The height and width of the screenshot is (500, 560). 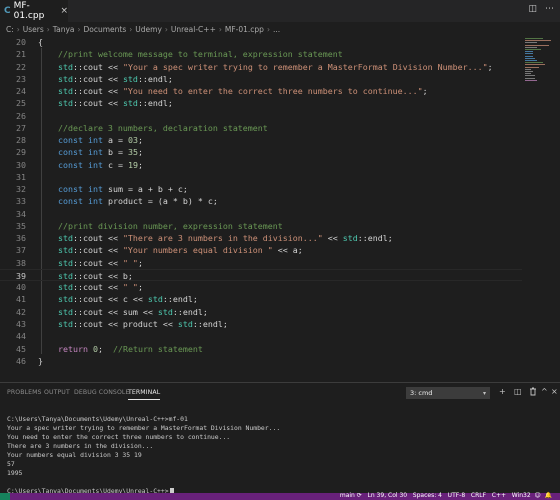 I want to click on code-token: int, so click(x=95, y=201).